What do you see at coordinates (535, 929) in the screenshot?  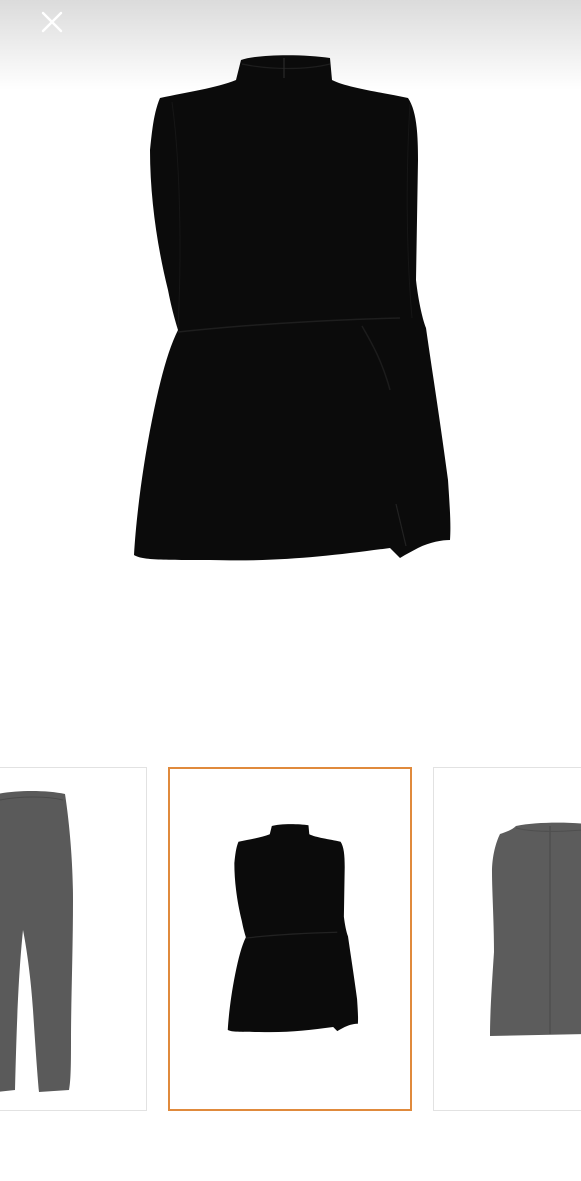 I see `thumbnail-image-grey-top-back` at bounding box center [535, 929].